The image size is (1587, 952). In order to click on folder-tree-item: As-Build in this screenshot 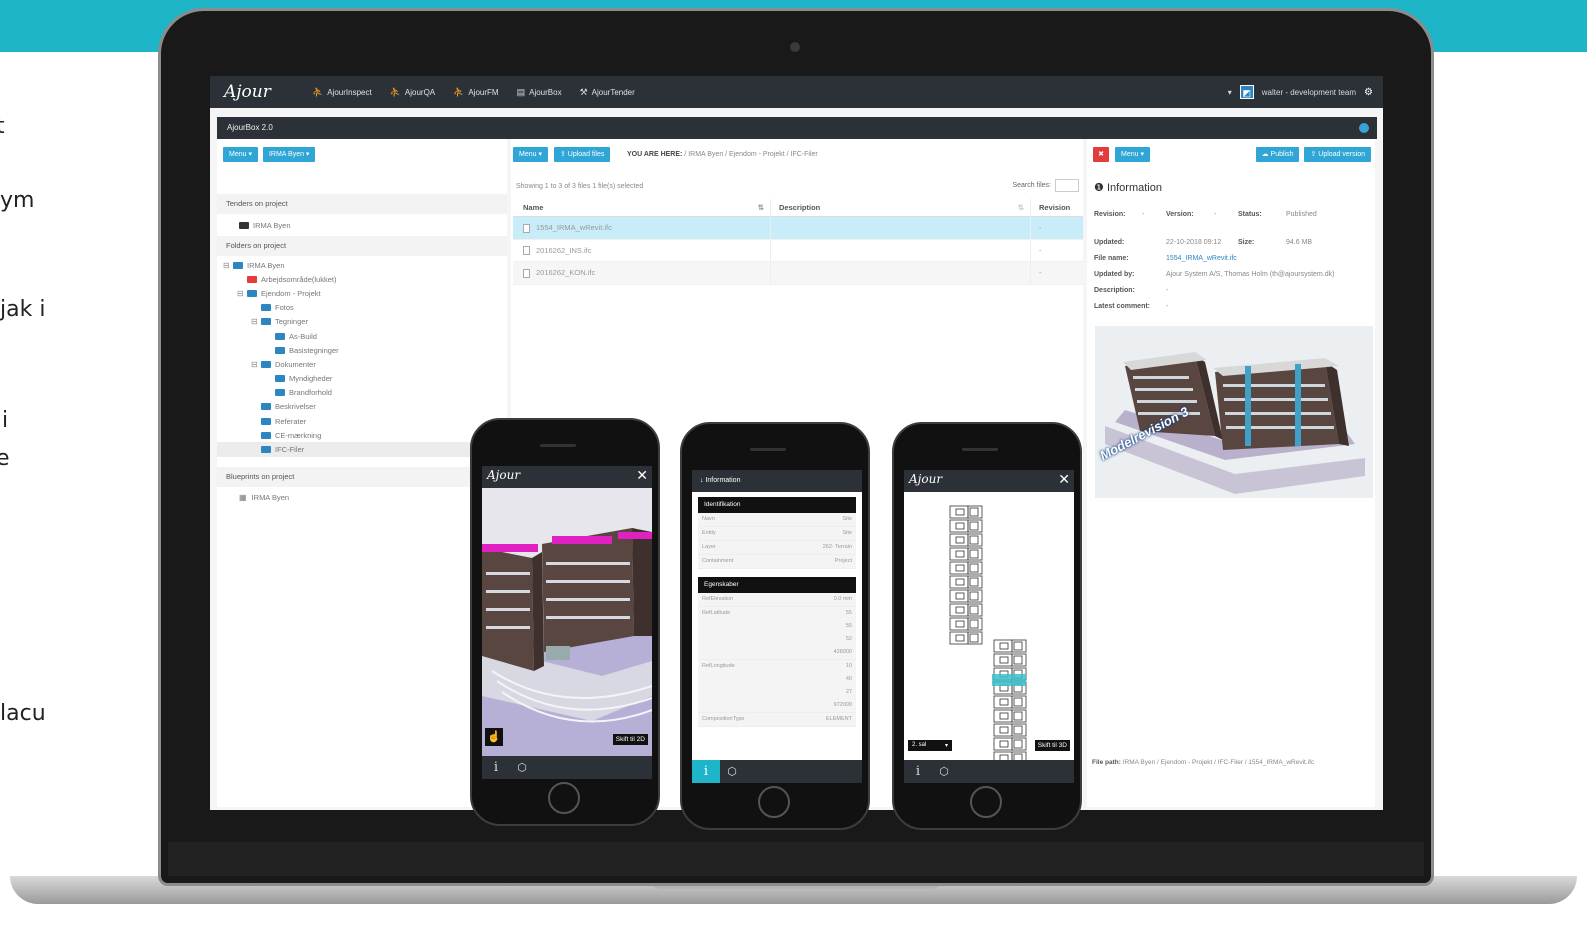, I will do `click(362, 336)`.